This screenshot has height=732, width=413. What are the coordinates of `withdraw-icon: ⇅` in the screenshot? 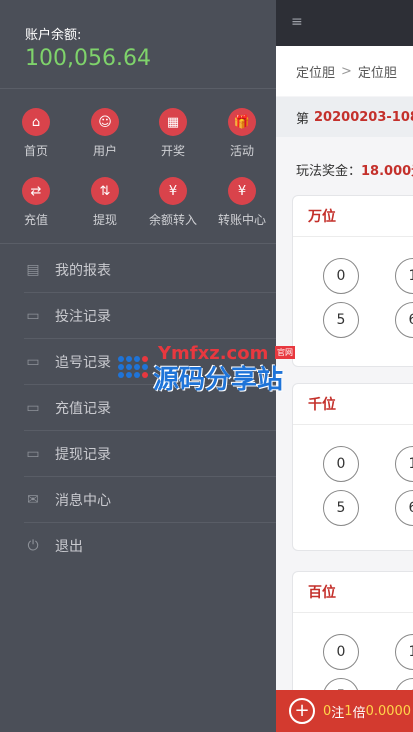 It's located at (105, 191).